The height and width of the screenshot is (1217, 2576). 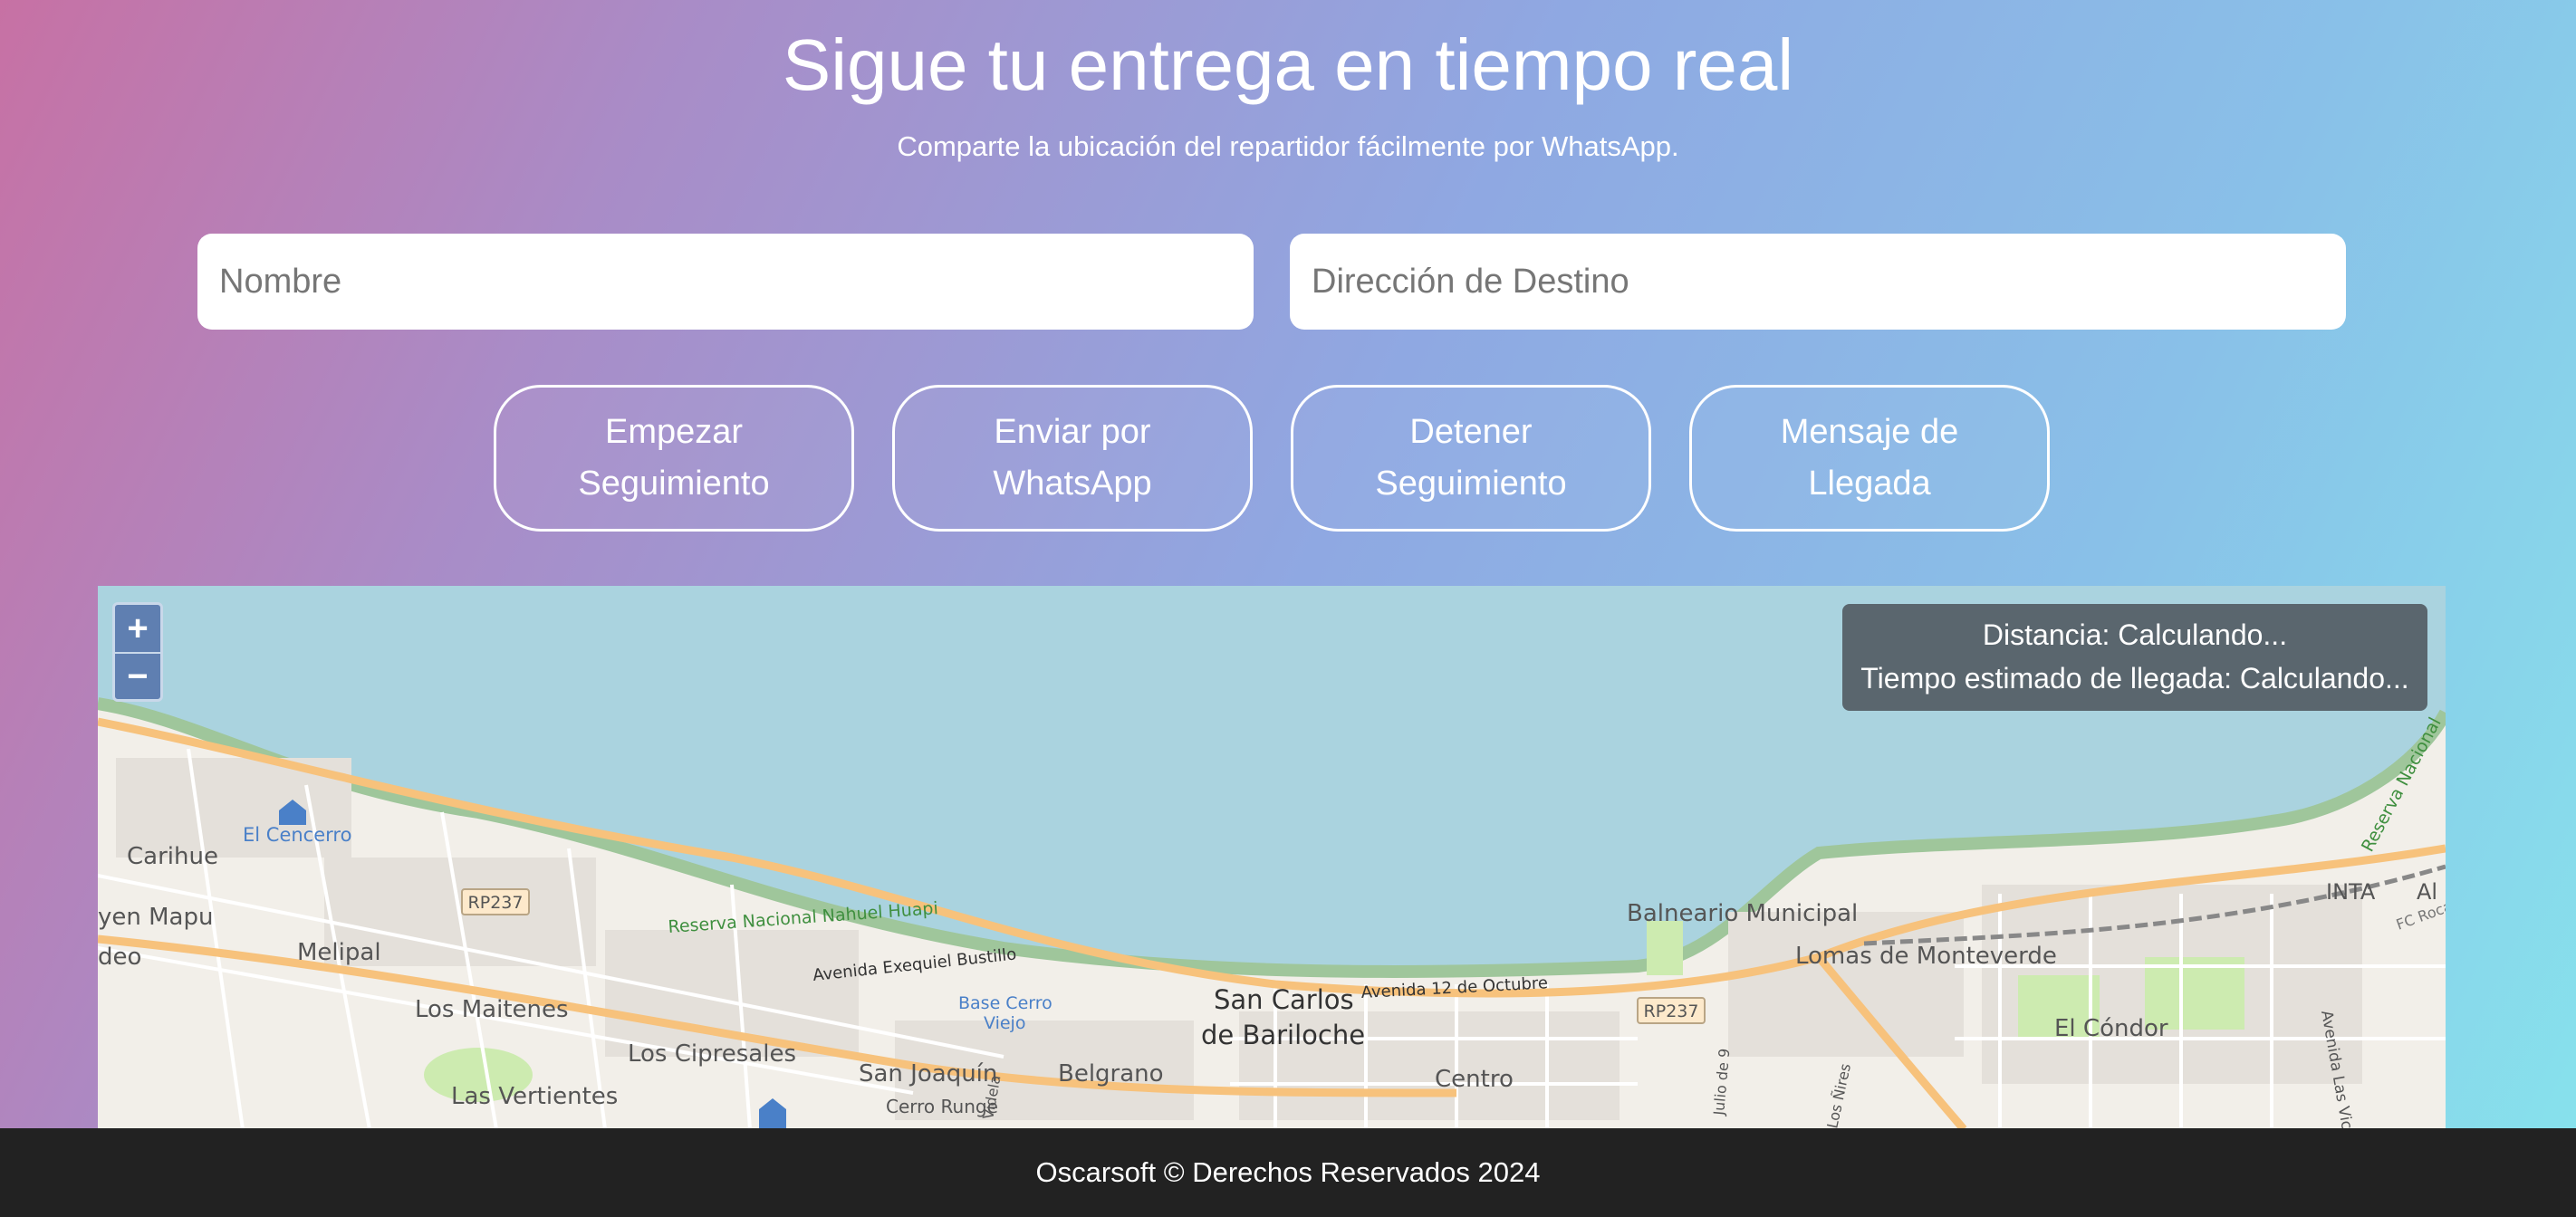 What do you see at coordinates (1005, 1003) in the screenshot?
I see `map-label: Base Cerro` at bounding box center [1005, 1003].